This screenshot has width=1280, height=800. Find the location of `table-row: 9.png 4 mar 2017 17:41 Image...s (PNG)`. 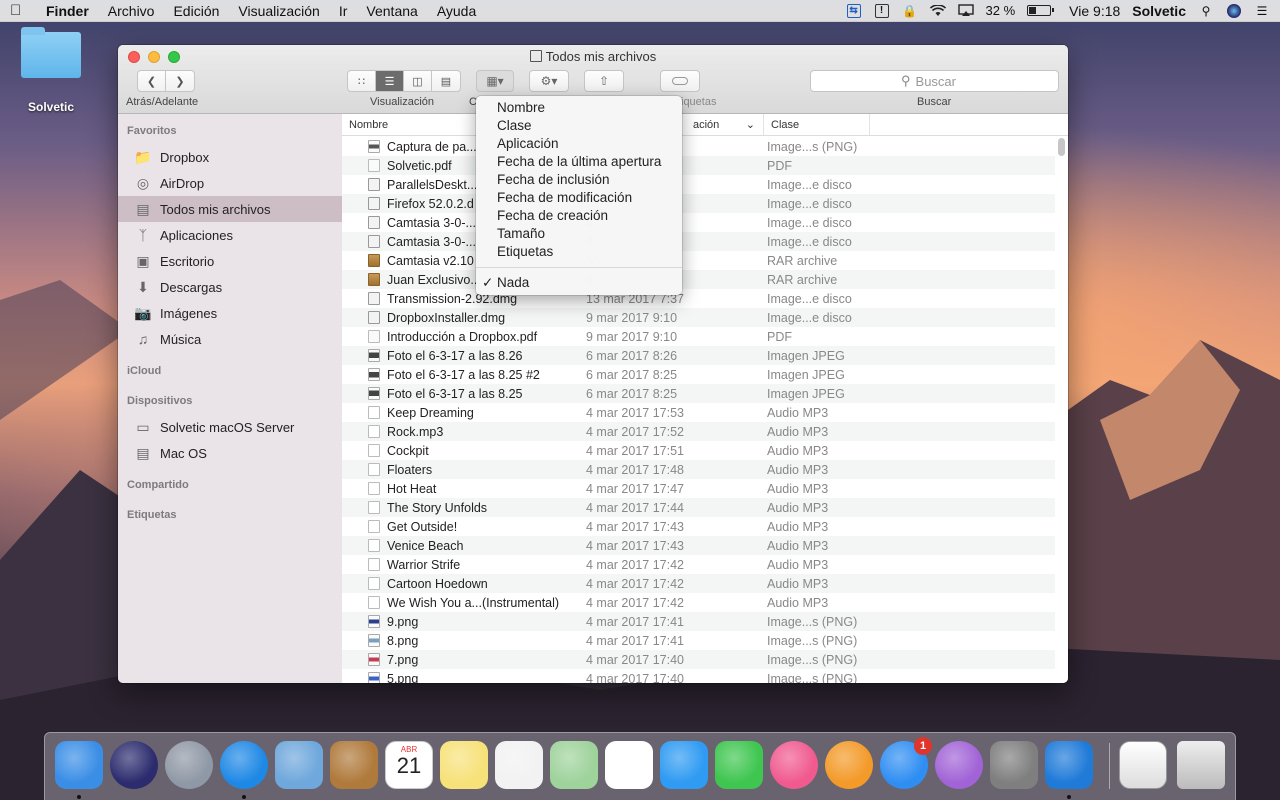

table-row: 9.png 4 mar 2017 17:41 Image...s (PNG) is located at coordinates (698, 621).